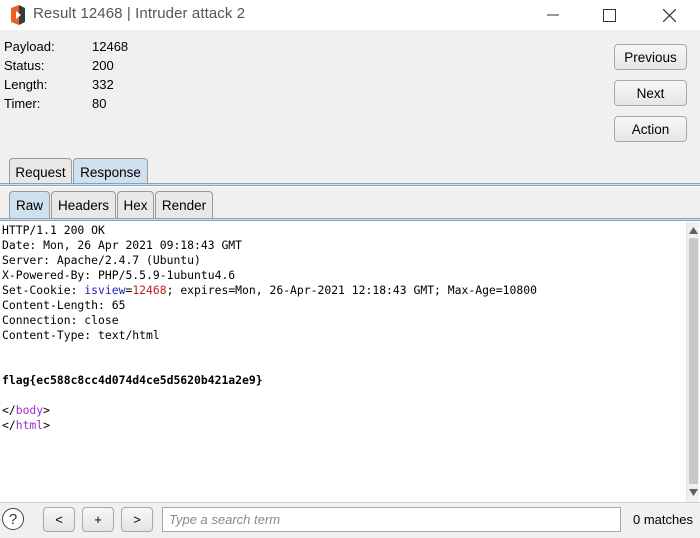 Image resolution: width=700 pixels, height=538 pixels. What do you see at coordinates (53, 230) in the screenshot?
I see `status-line: HTTP/1.1 200 OK` at bounding box center [53, 230].